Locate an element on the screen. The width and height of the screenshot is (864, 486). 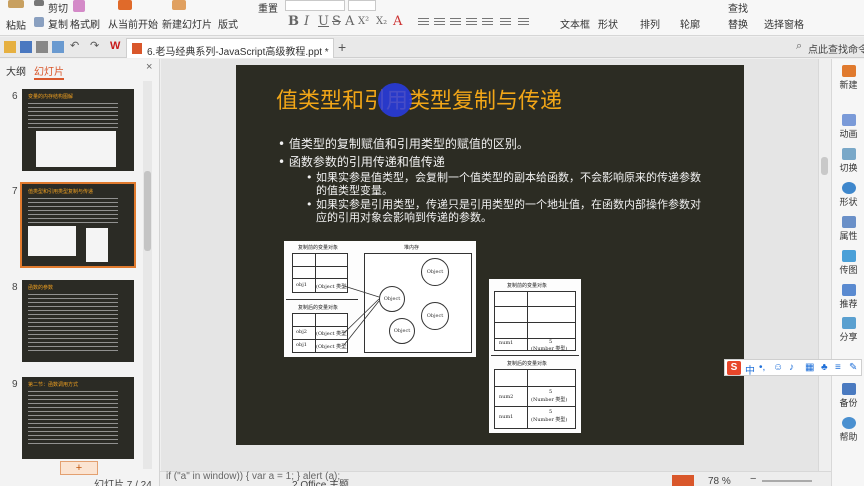
new-slide-icon is located at coordinates (179, 5).